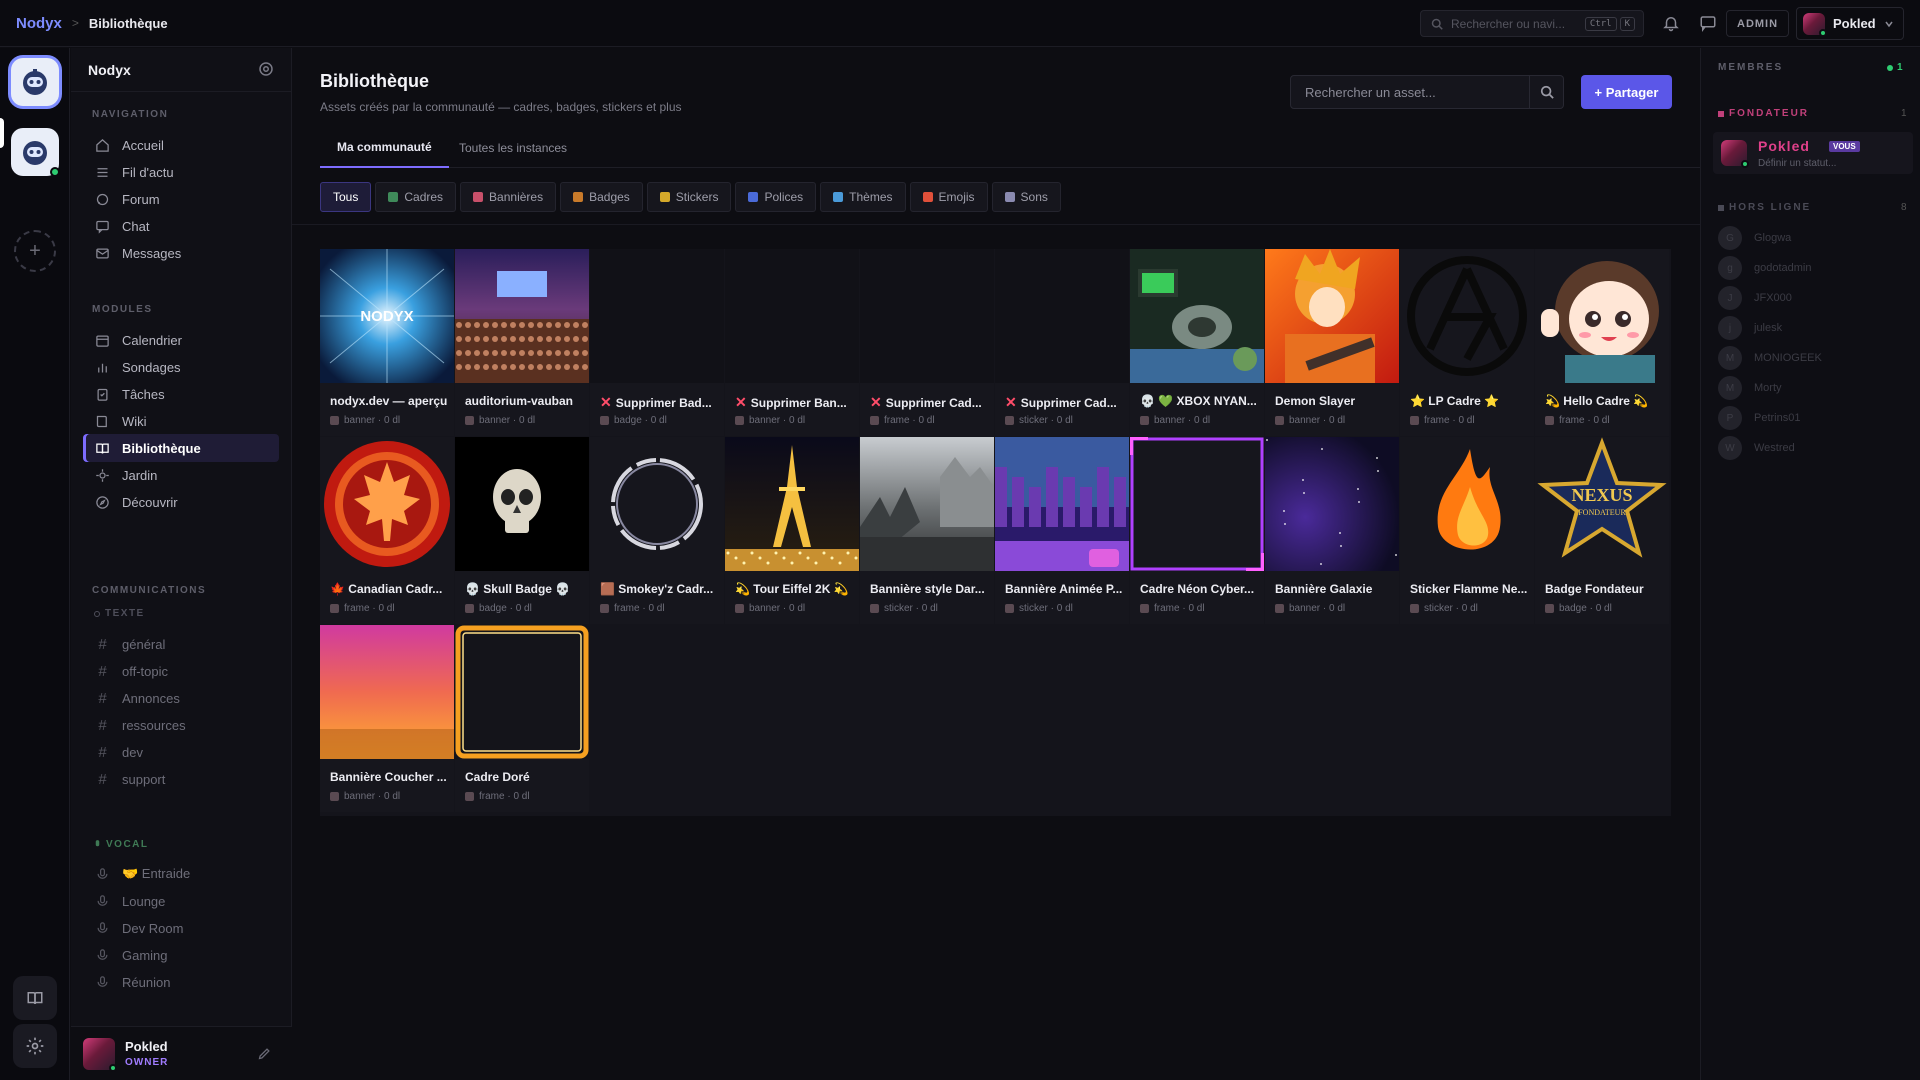  Describe the element at coordinates (1062, 530) in the screenshot. I see `asset-card: Bannière Animée P... sticker · 0 dl` at that location.